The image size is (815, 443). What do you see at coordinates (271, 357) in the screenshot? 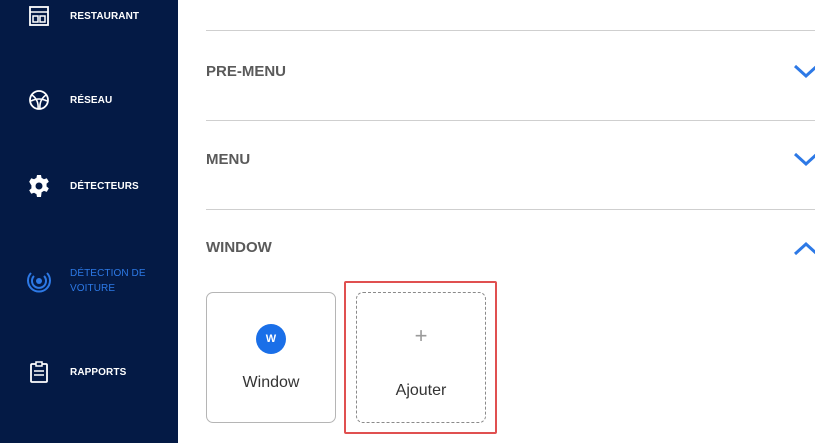
I see `window-card: W Window` at bounding box center [271, 357].